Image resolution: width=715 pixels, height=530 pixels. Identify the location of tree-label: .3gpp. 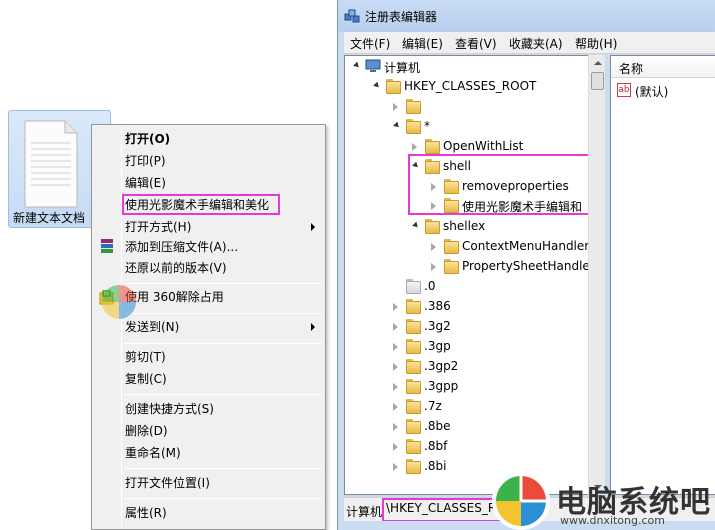
(441, 386).